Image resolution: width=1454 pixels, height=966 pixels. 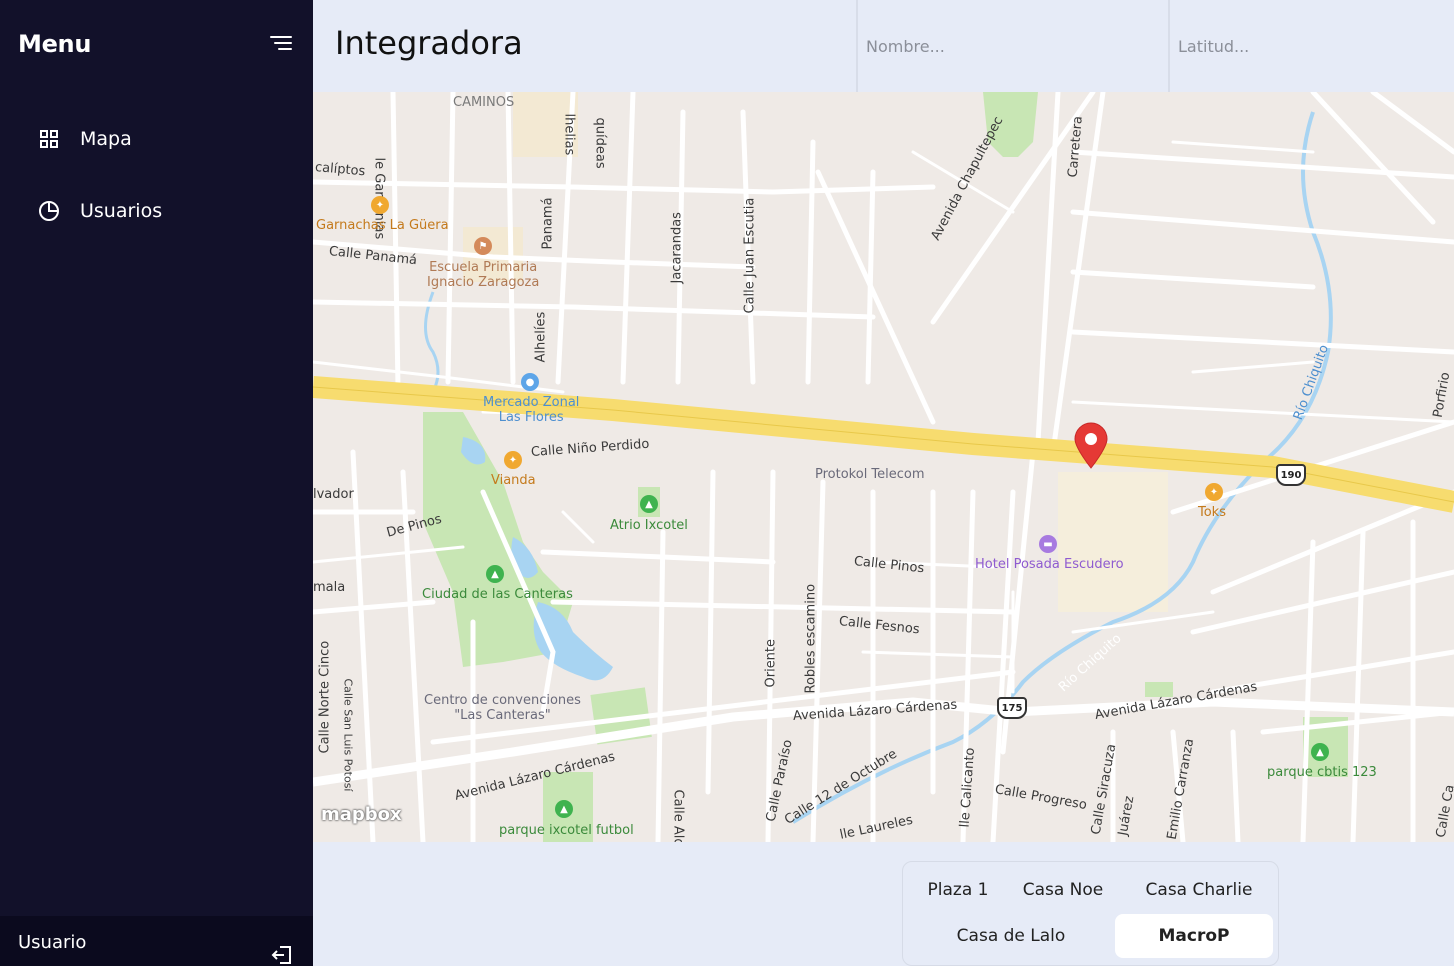 What do you see at coordinates (513, 480) in the screenshot?
I see `poi-vianda: Vianda` at bounding box center [513, 480].